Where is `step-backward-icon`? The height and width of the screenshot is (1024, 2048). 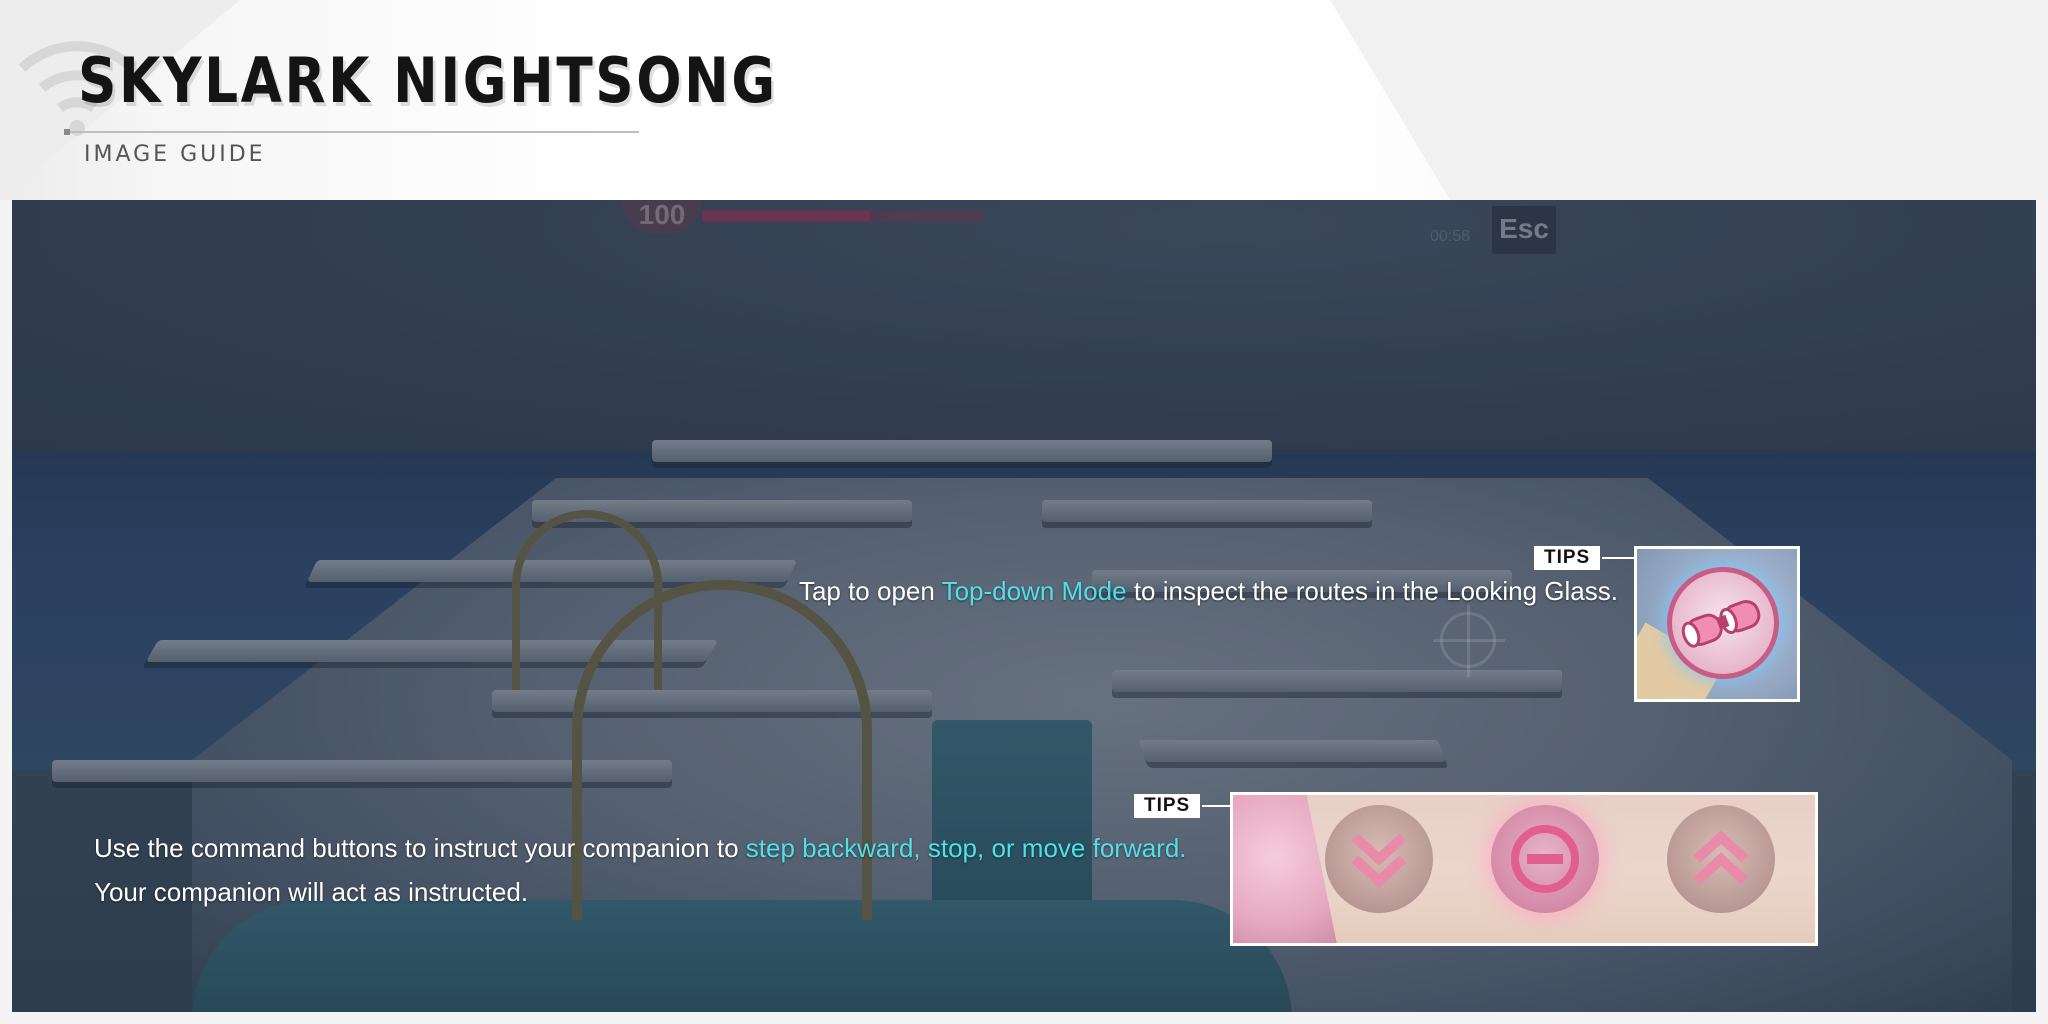
step-backward-icon is located at coordinates (1379, 860).